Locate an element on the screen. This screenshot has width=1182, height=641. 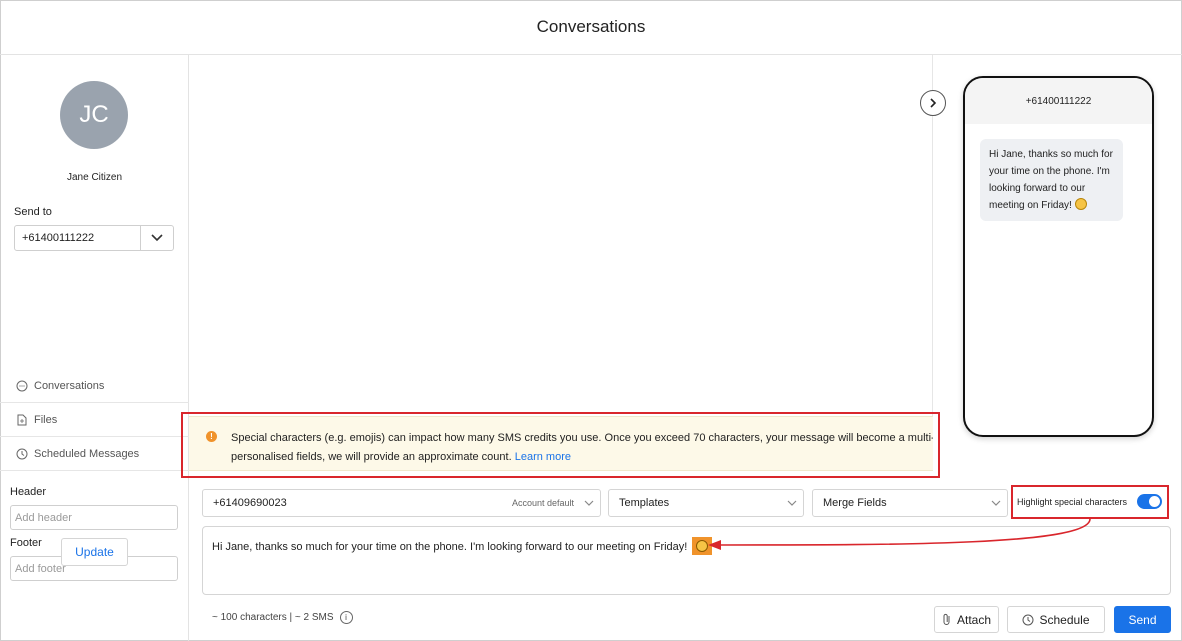
schedule-button: Schedule is located at coordinates (1056, 619).